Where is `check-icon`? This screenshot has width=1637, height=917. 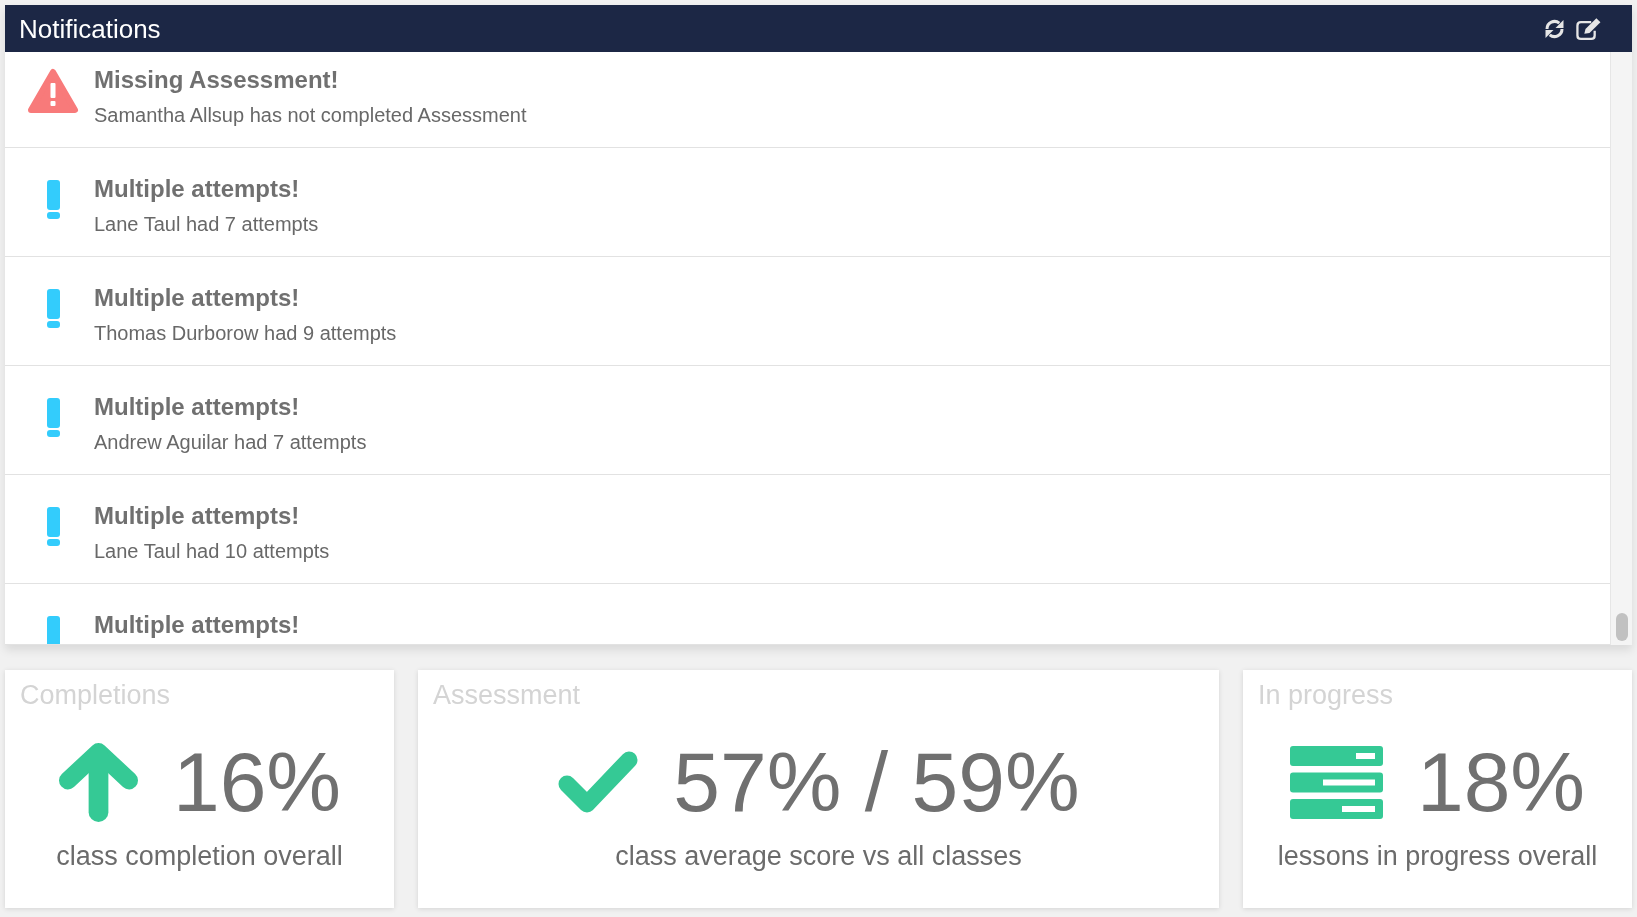
check-icon is located at coordinates (598, 782).